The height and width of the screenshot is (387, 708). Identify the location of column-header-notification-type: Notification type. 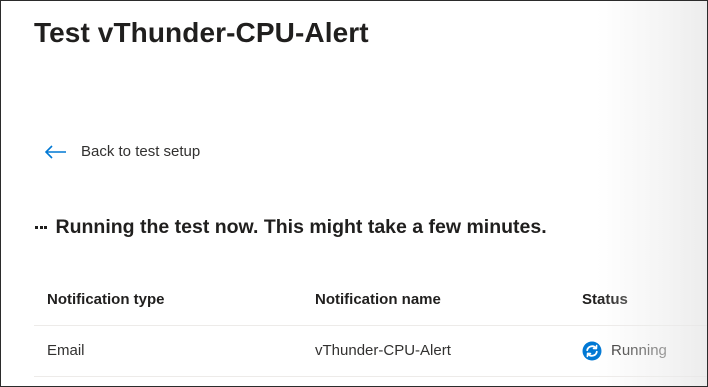
(106, 299).